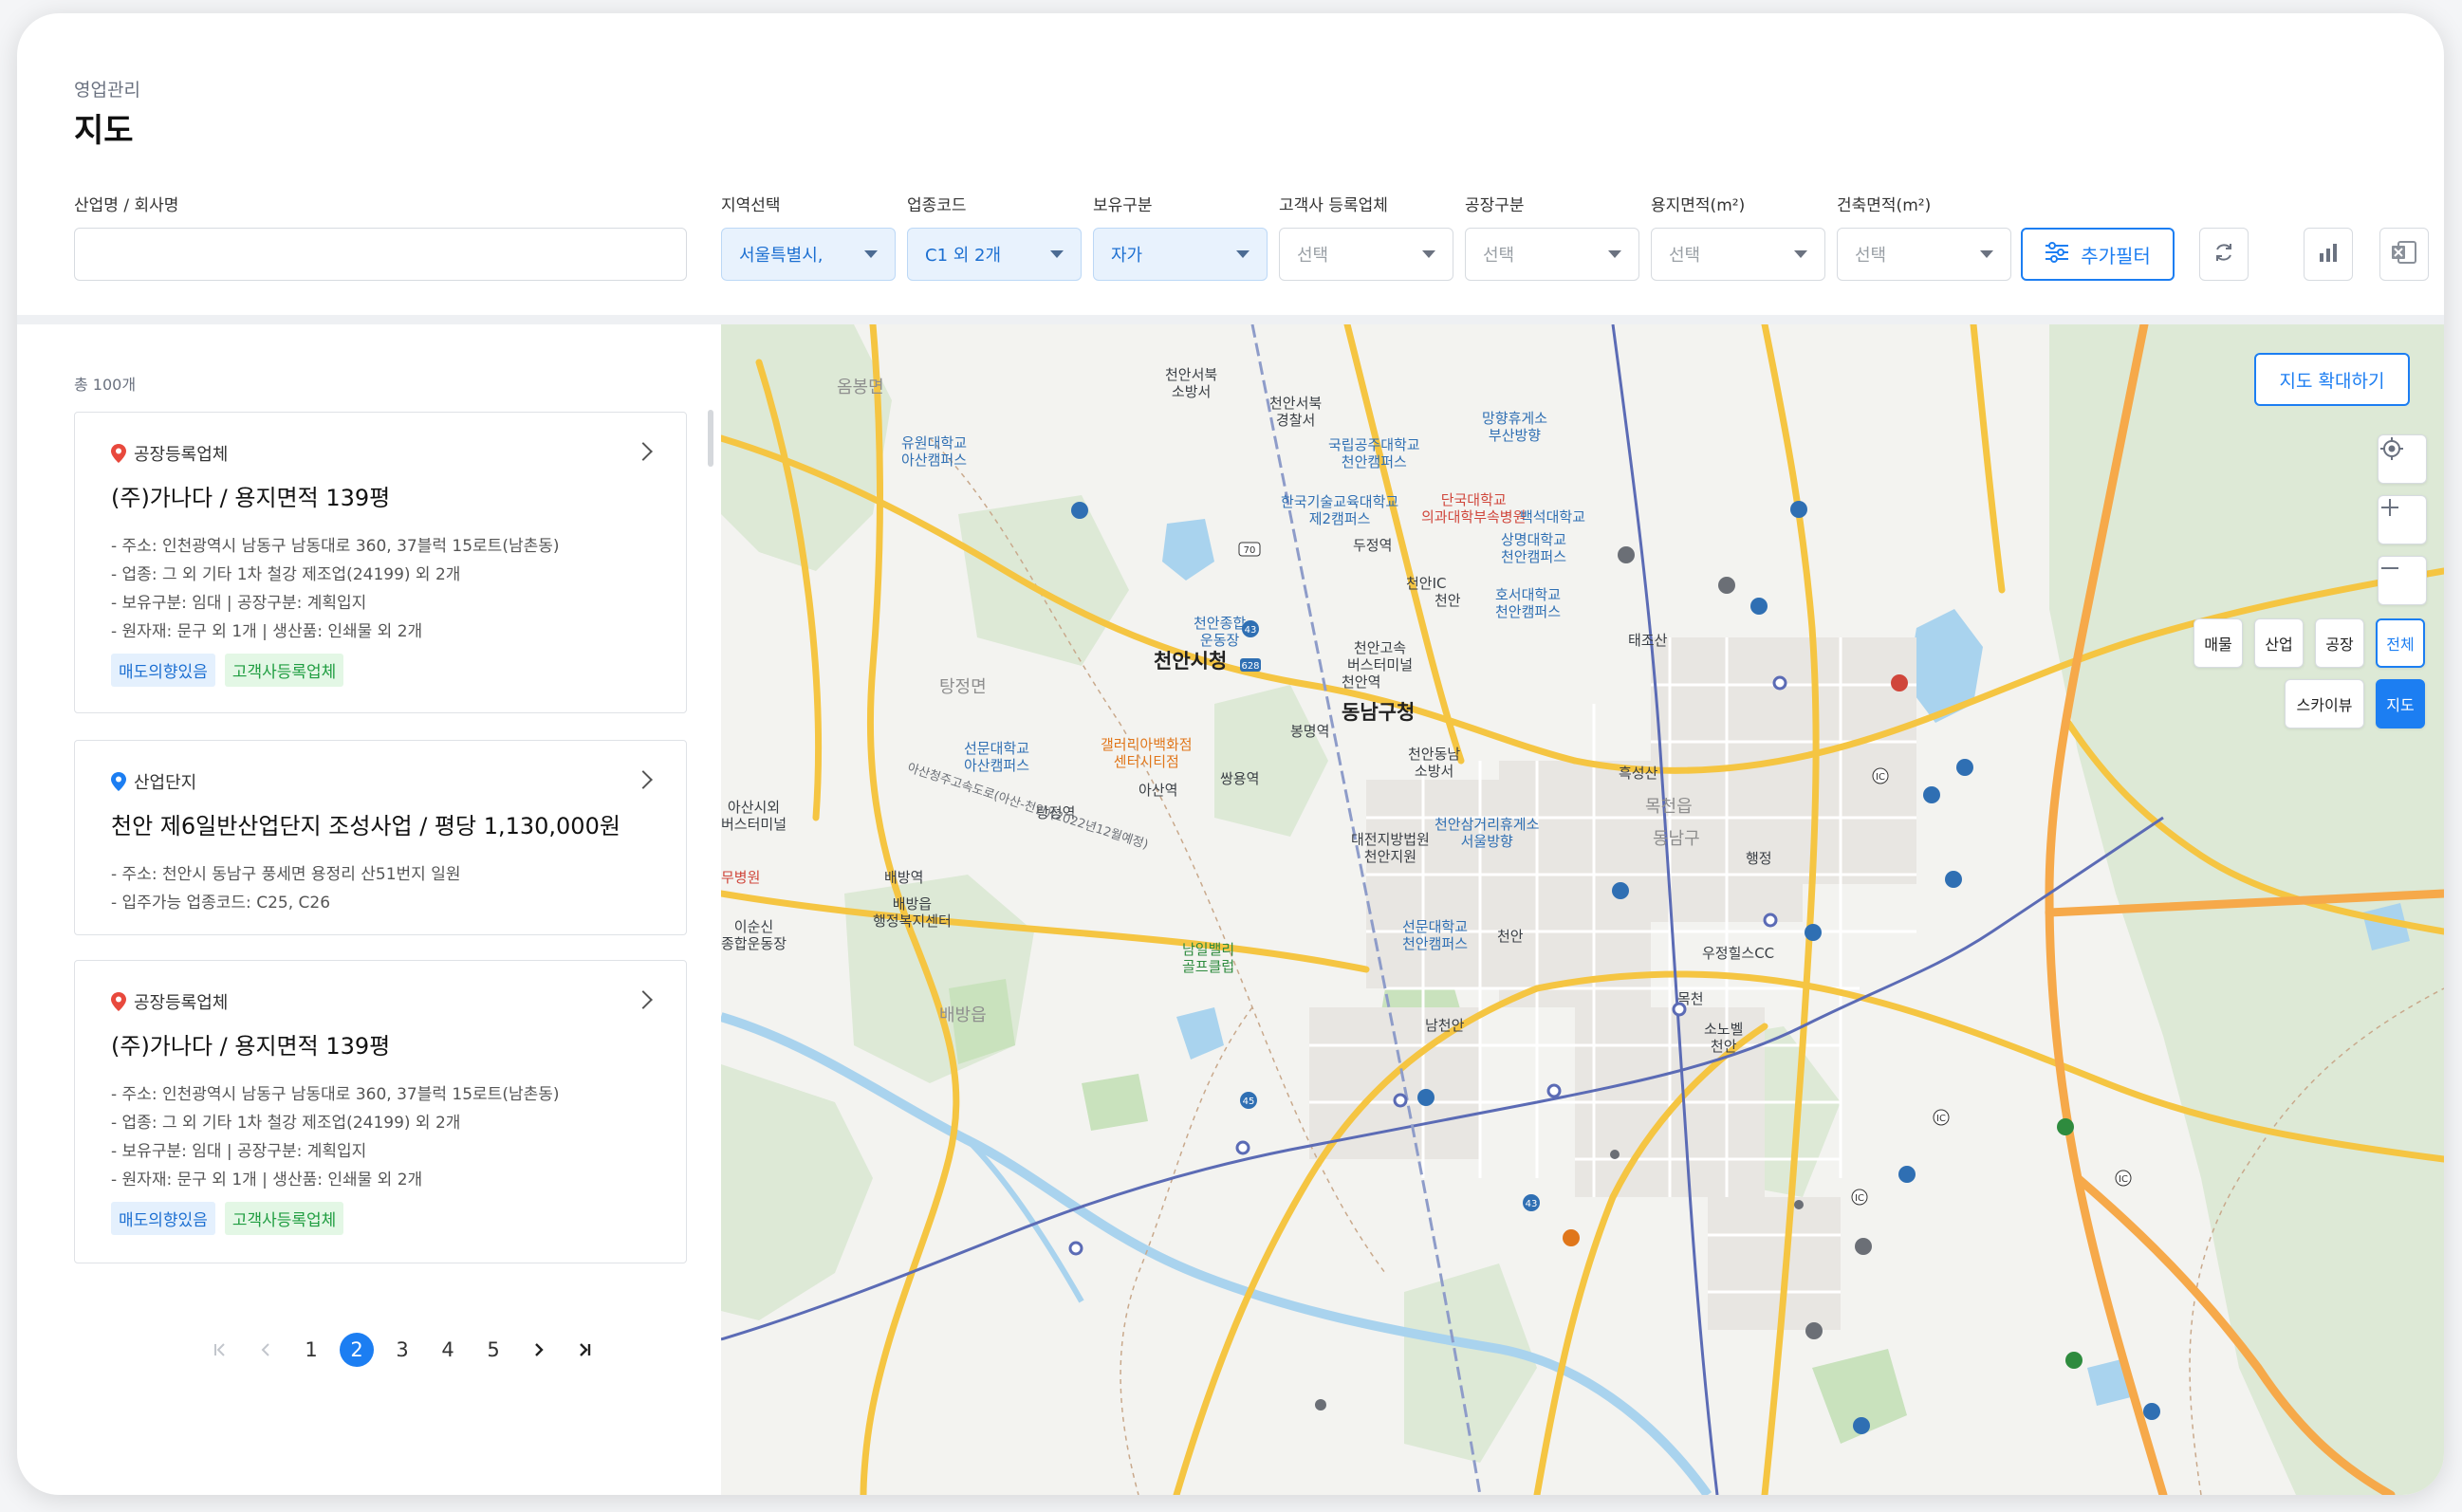 The image size is (2462, 1512). Describe the element at coordinates (584, 1350) in the screenshot. I see `last-page-button` at that location.